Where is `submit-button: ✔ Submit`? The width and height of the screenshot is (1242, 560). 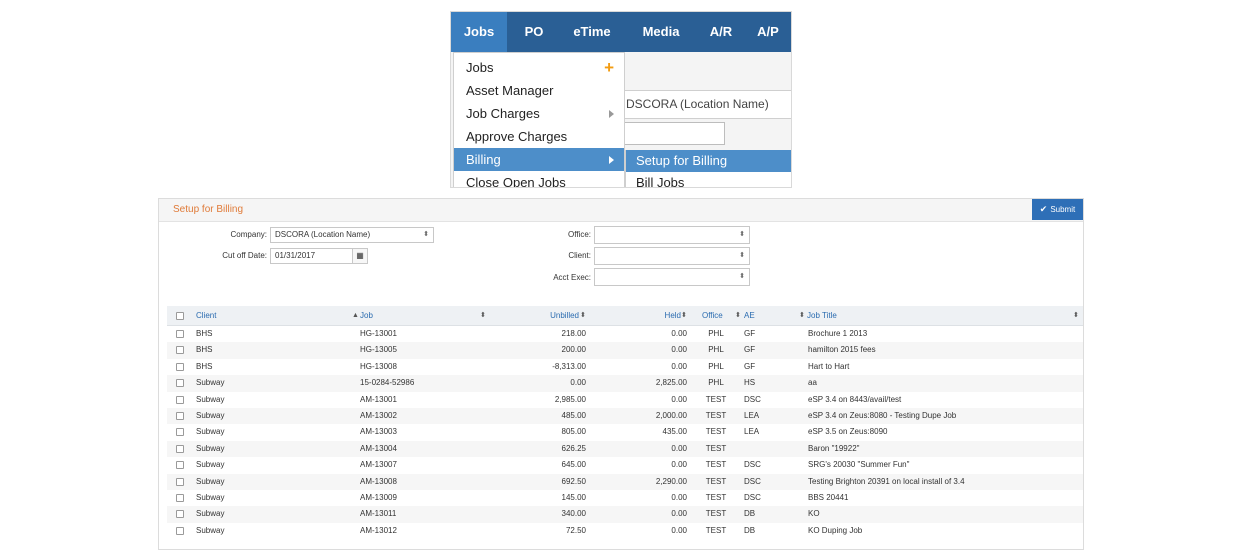 submit-button: ✔ Submit is located at coordinates (1057, 209).